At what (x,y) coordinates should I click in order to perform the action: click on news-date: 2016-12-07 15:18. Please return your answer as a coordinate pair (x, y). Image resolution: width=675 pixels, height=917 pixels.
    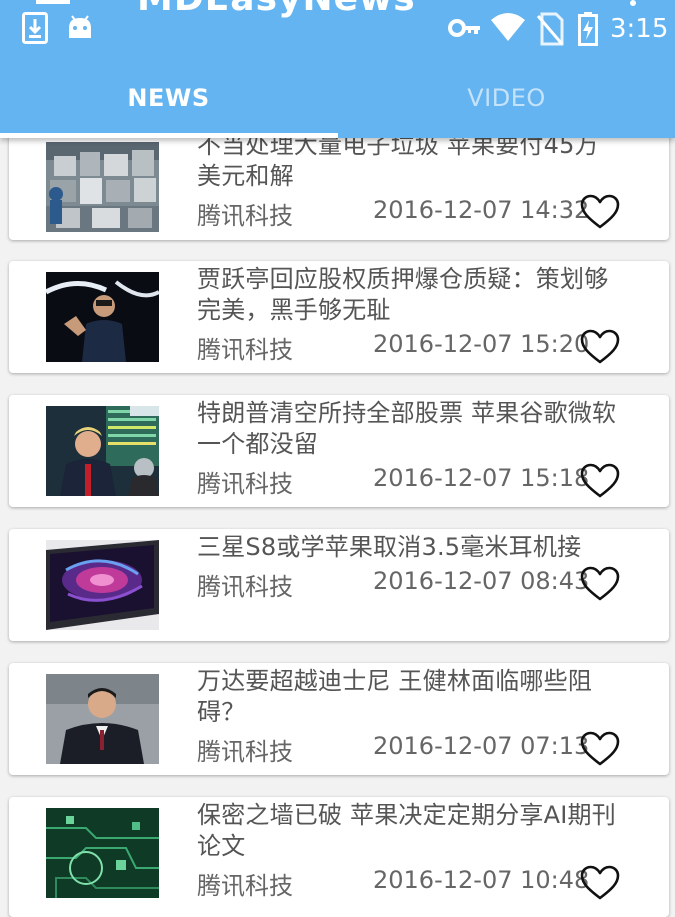
    Looking at the image, I should click on (481, 478).